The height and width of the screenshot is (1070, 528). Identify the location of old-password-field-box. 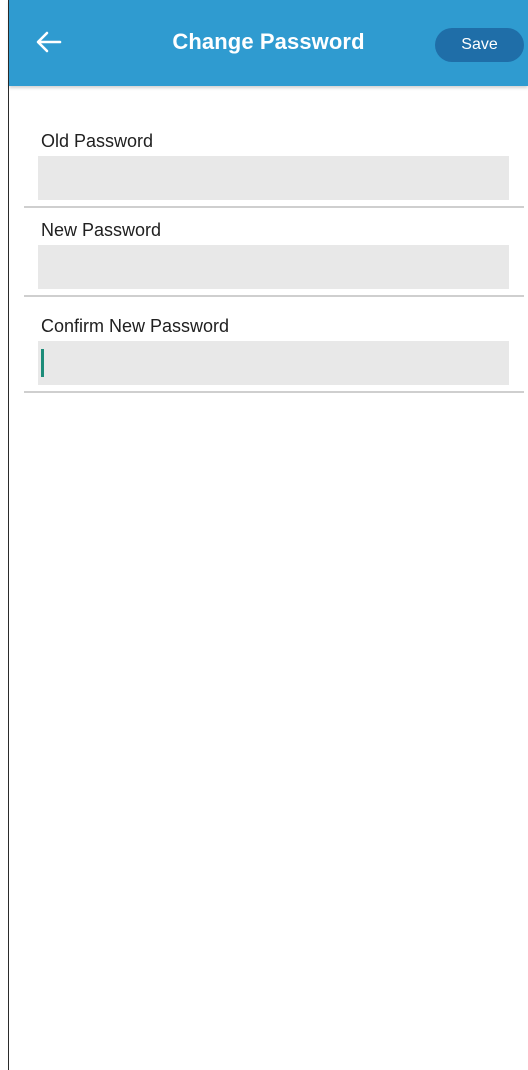
(273, 178).